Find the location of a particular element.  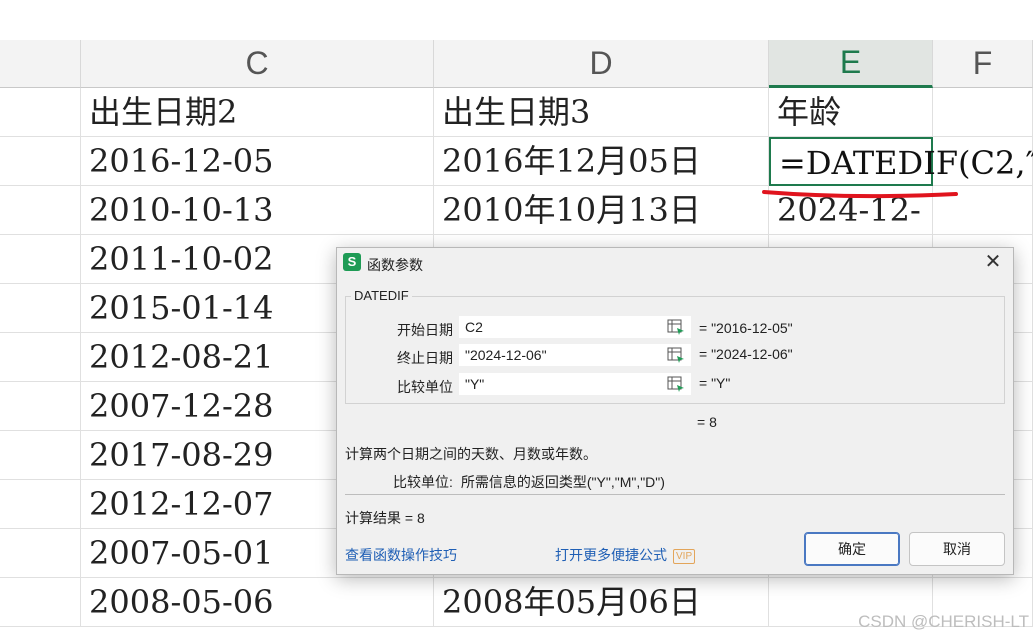

cell-b2 is located at coordinates (40, 161).